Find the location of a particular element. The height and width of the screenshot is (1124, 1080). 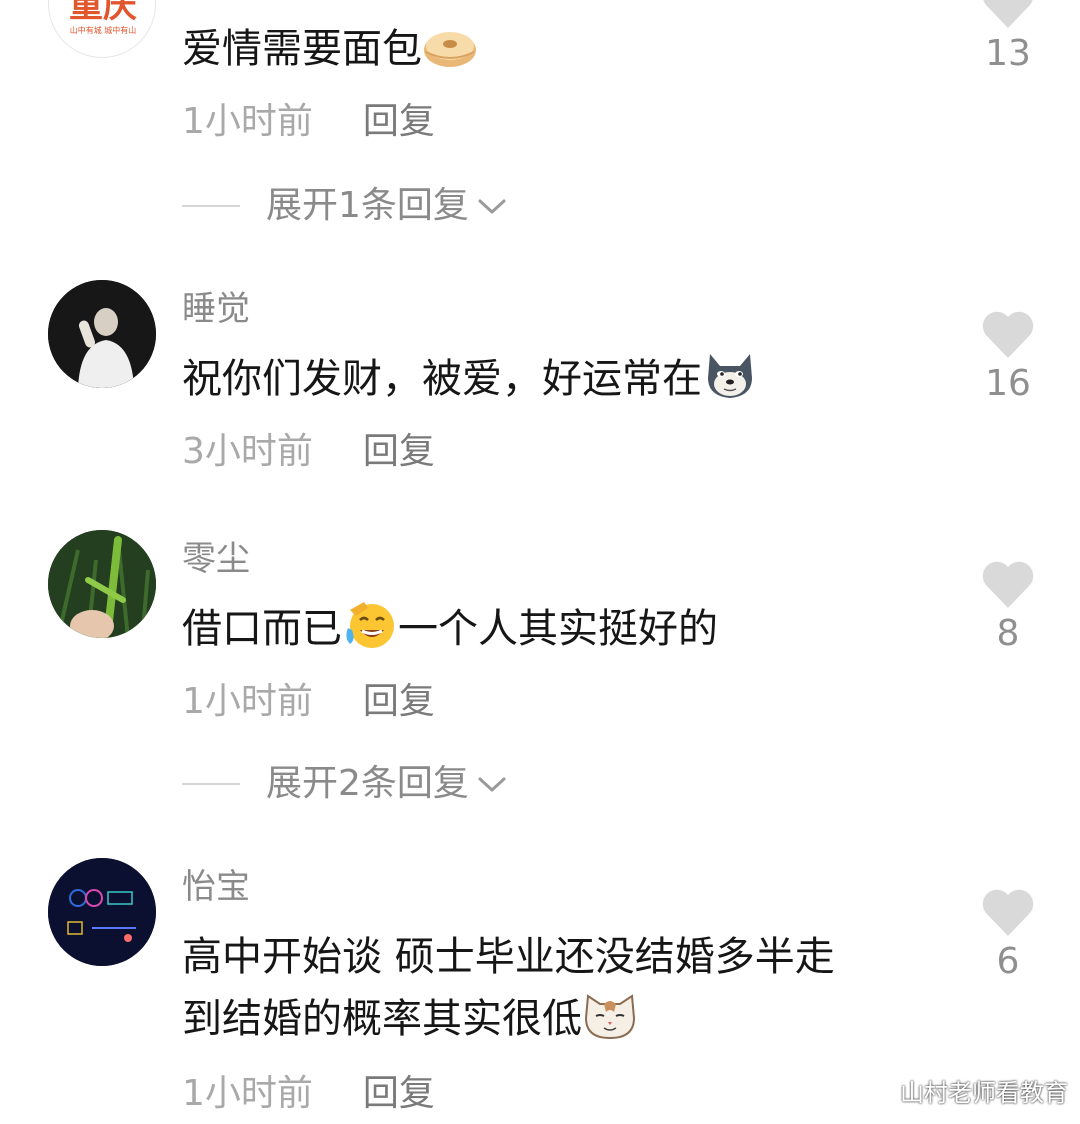

comment-meta: 3小时前 回复 is located at coordinates (308, 452).